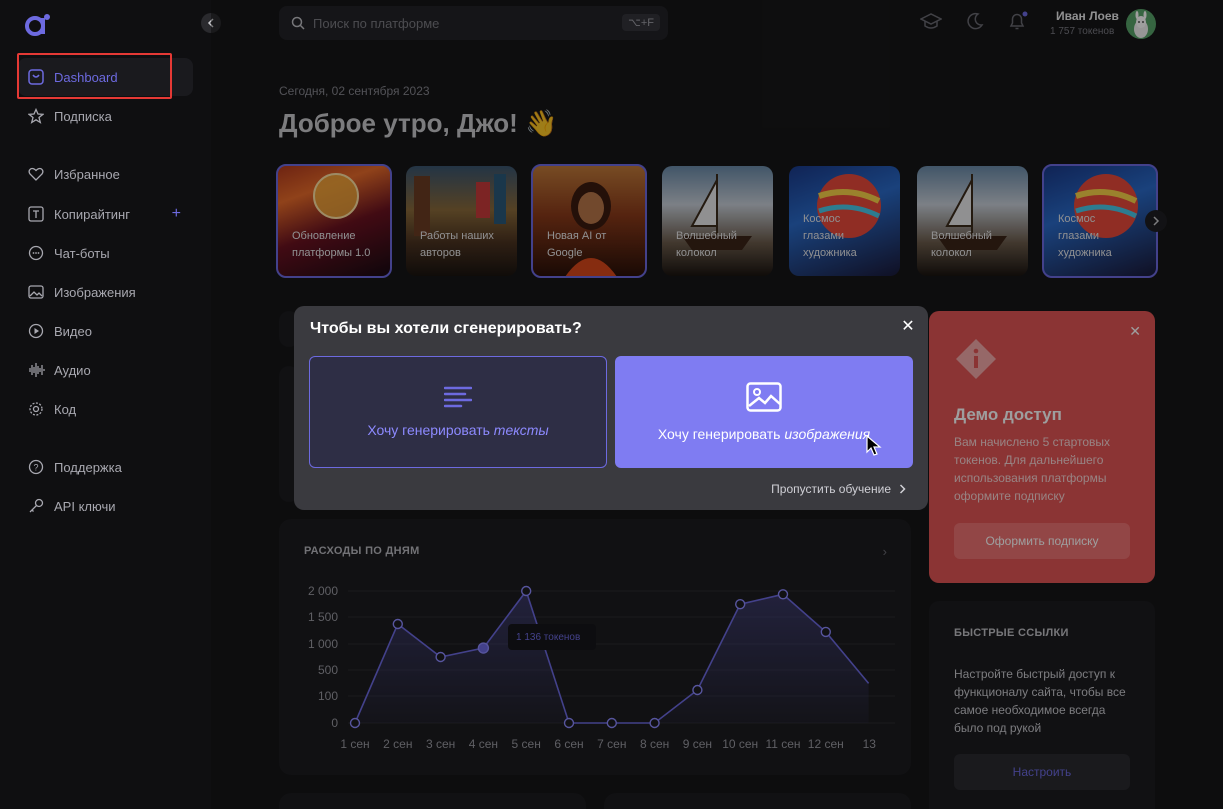 The width and height of the screenshot is (1223, 809). What do you see at coordinates (764, 397) in the screenshot?
I see `image-icon` at bounding box center [764, 397].